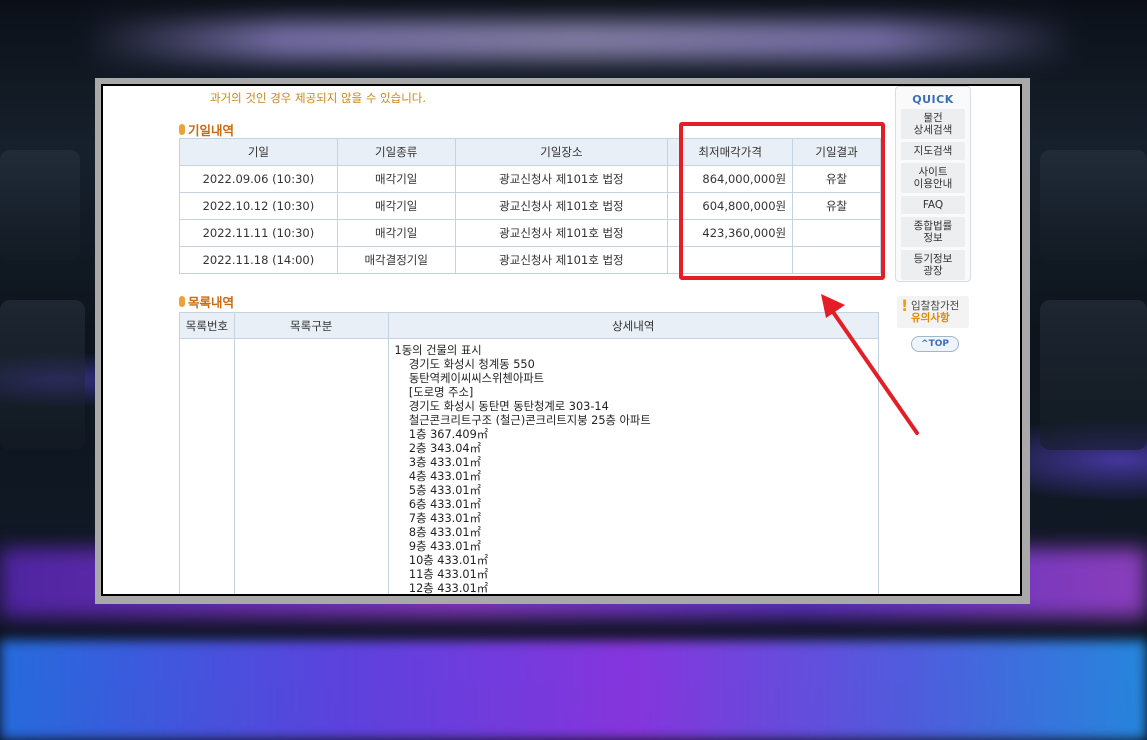 The width and height of the screenshot is (1147, 740). What do you see at coordinates (311, 325) in the screenshot?
I see `col-header-list-type: 목록구분` at bounding box center [311, 325].